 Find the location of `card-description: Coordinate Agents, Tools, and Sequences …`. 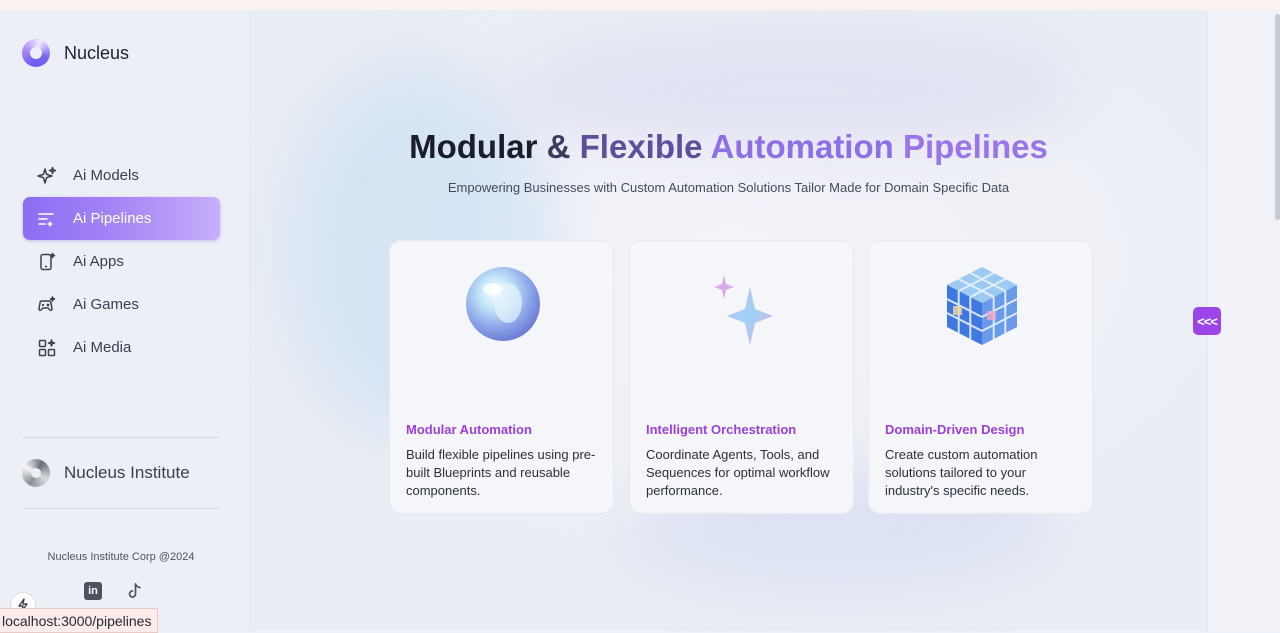

card-description: Coordinate Agents, Tools, and Sequences … is located at coordinates (738, 472).